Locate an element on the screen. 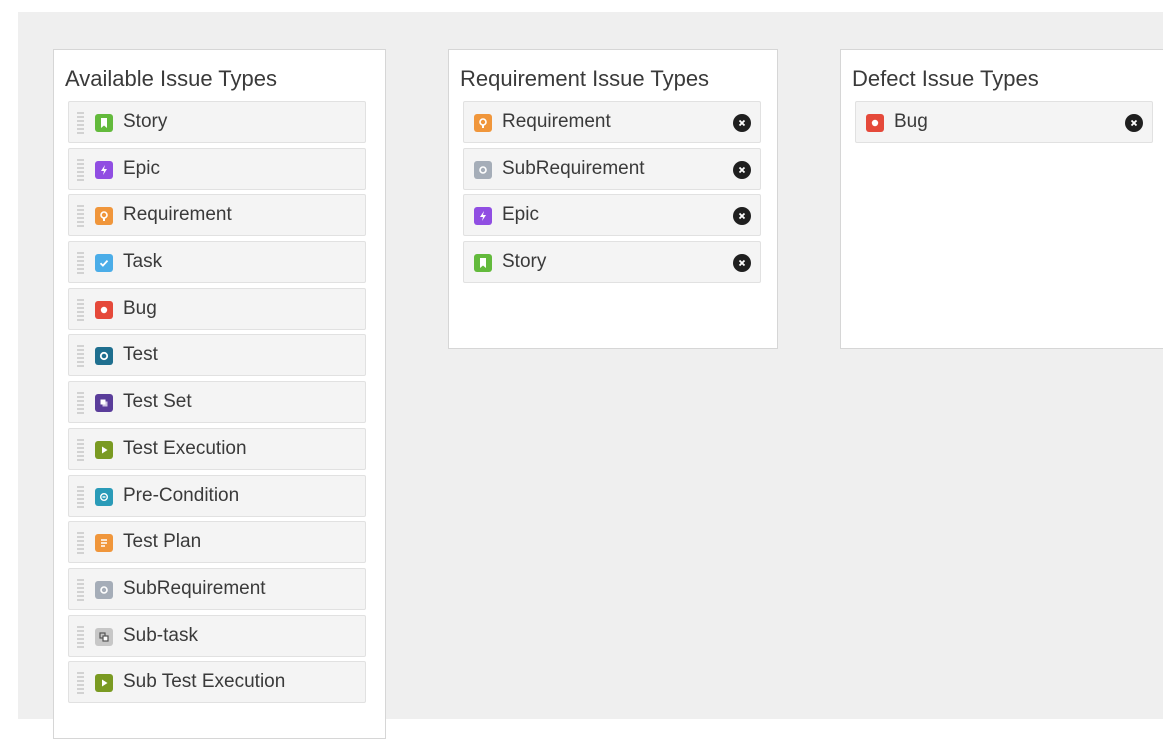 The width and height of the screenshot is (1163, 739). requirement-issue-types-list: Requirement SubRequirement Epic Story is located at coordinates (612, 194).